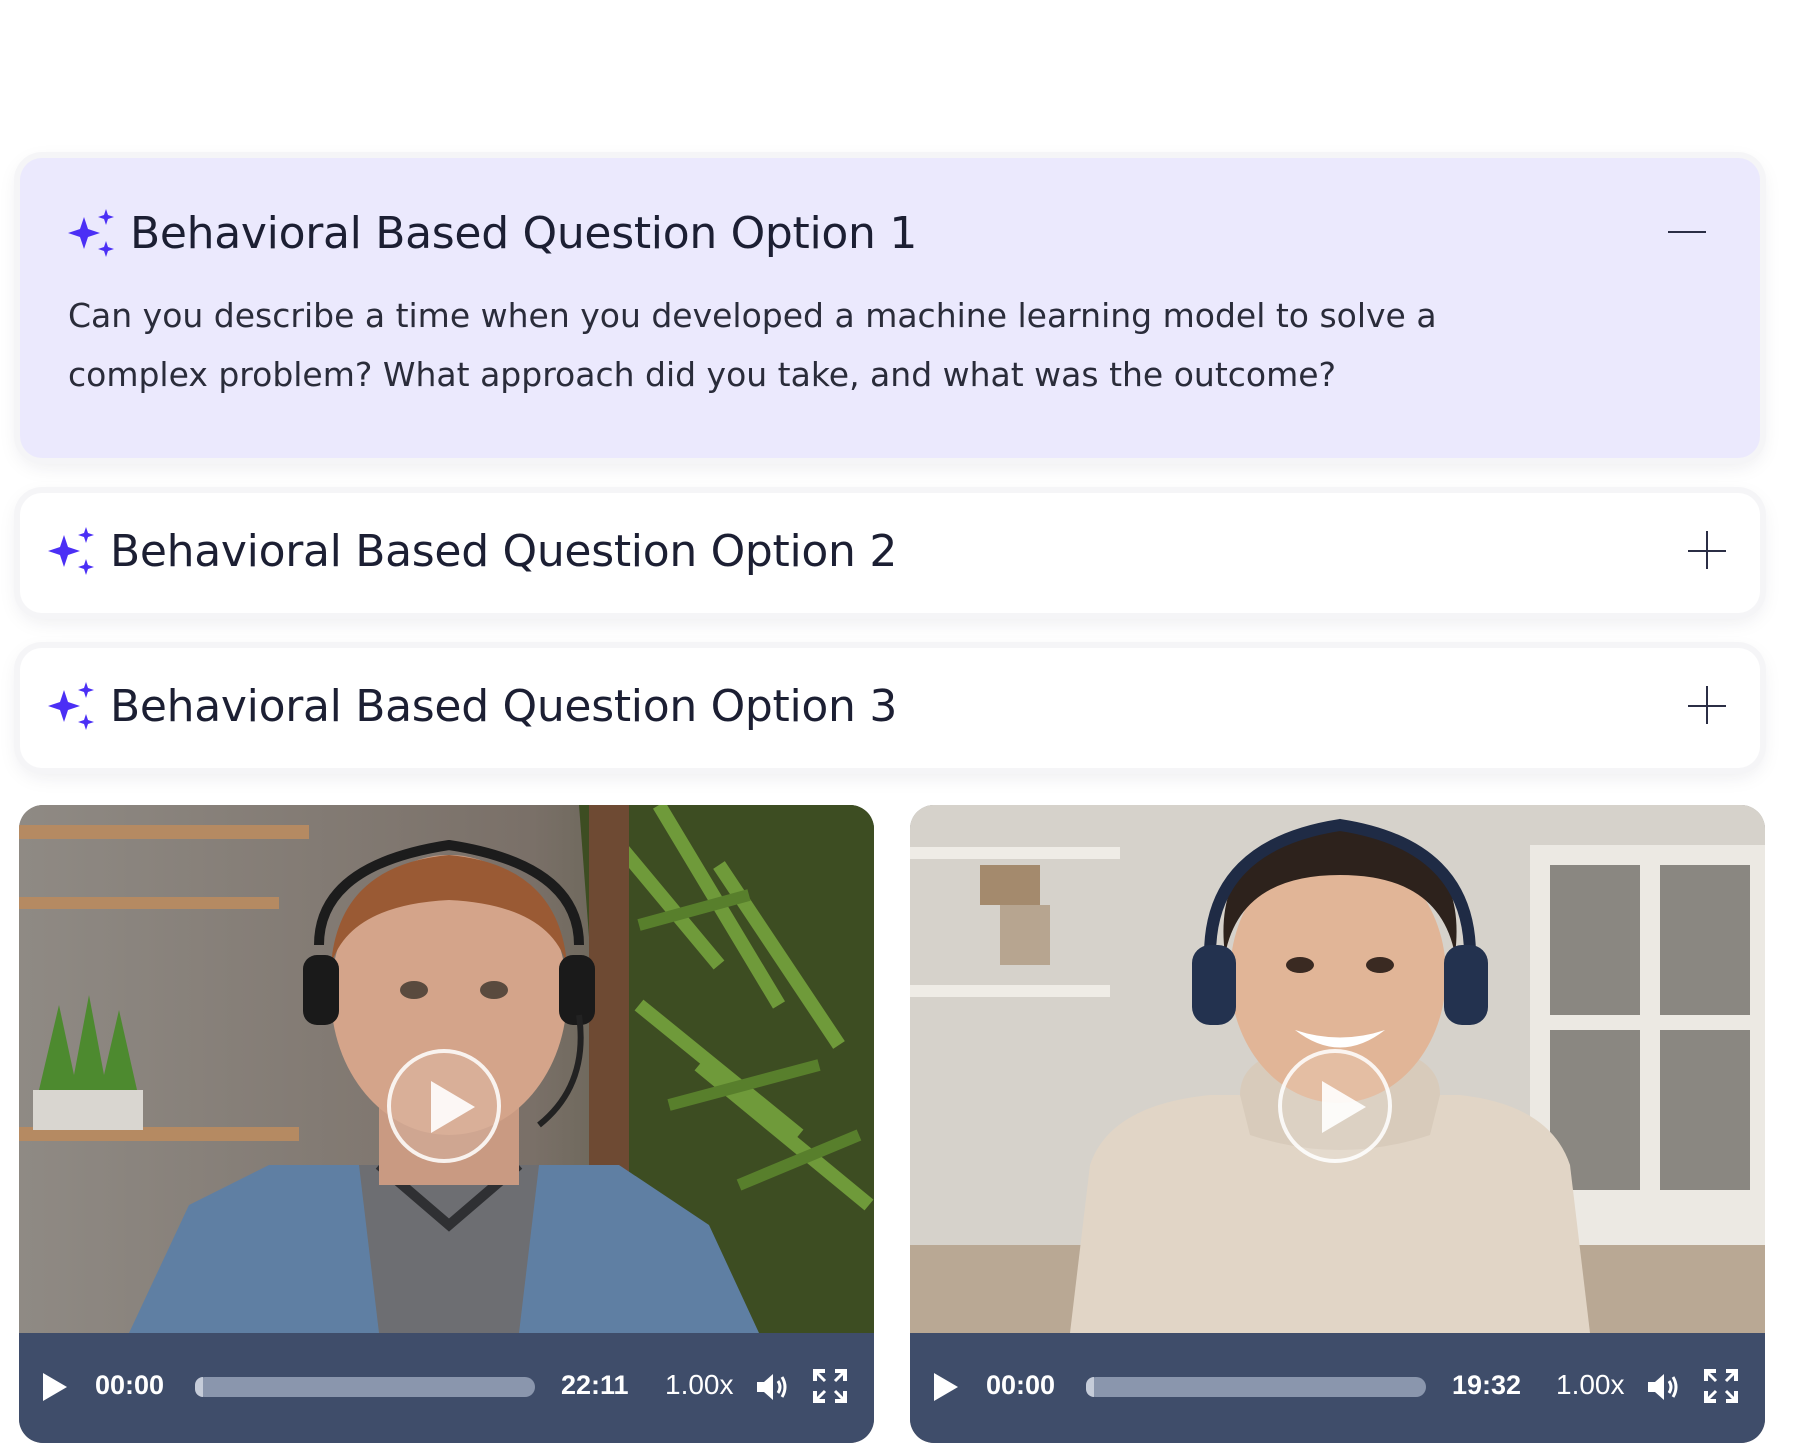 This screenshot has width=1805, height=1443. I want to click on video-controls-2: 00:00 19:32 1.00x, so click(1337, 1388).